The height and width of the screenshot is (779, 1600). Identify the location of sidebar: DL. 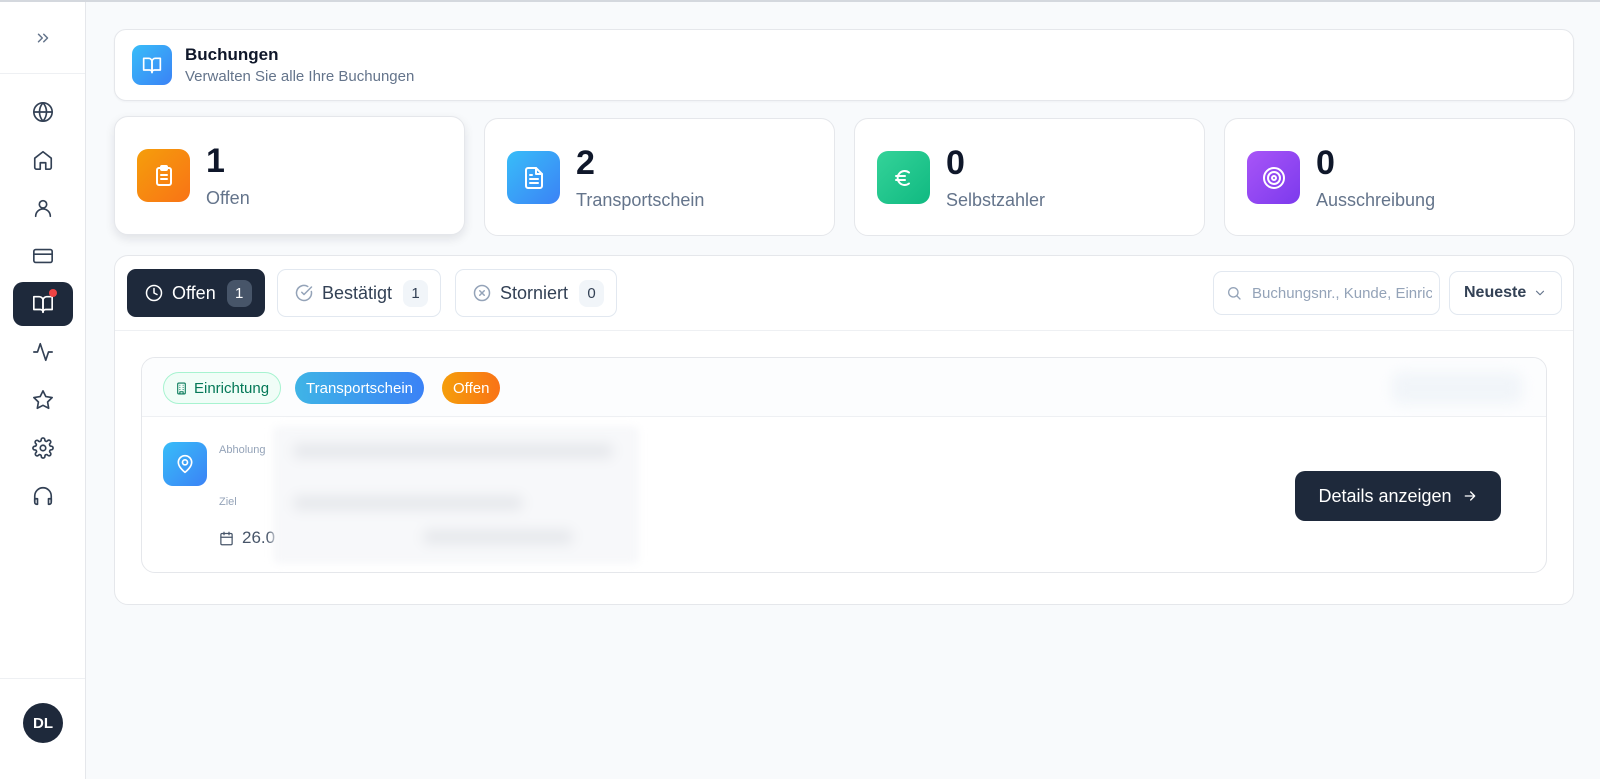
(43, 390).